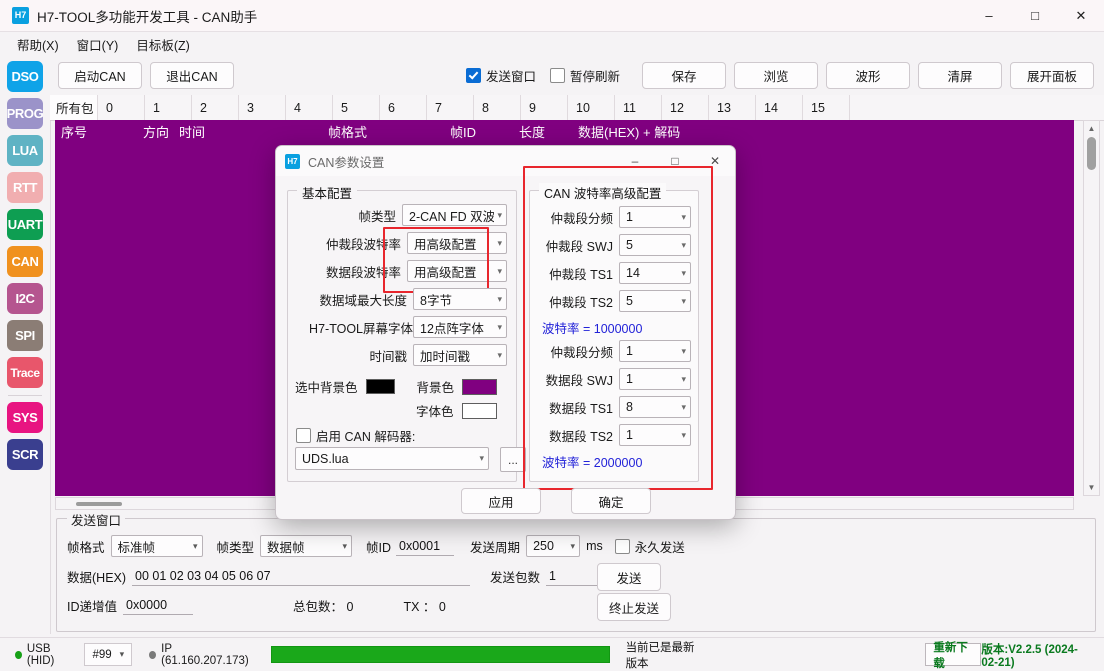 The width and height of the screenshot is (1104, 671). I want to click on font-color-label: 字体色, so click(435, 412).